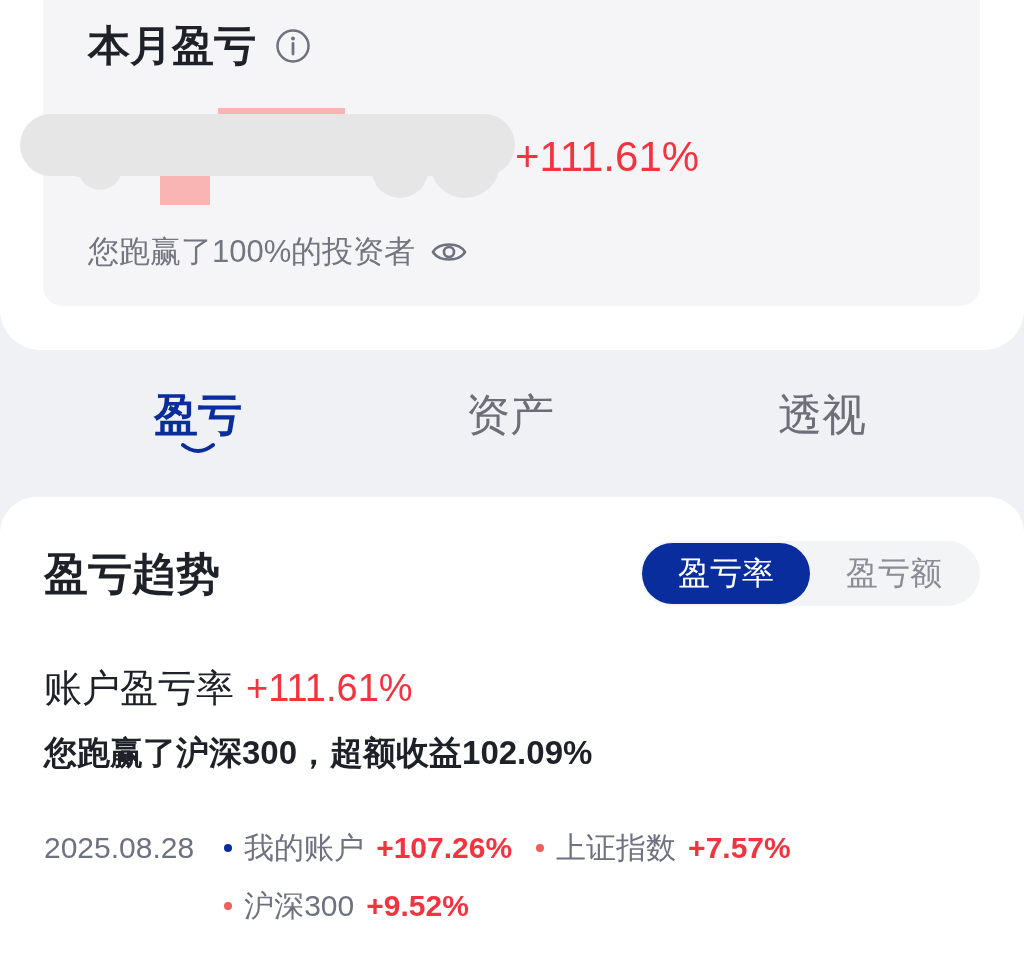 This screenshot has height=975, width=1024. Describe the element at coordinates (172, 46) in the screenshot. I see `summary-title: 本月盈亏` at that location.